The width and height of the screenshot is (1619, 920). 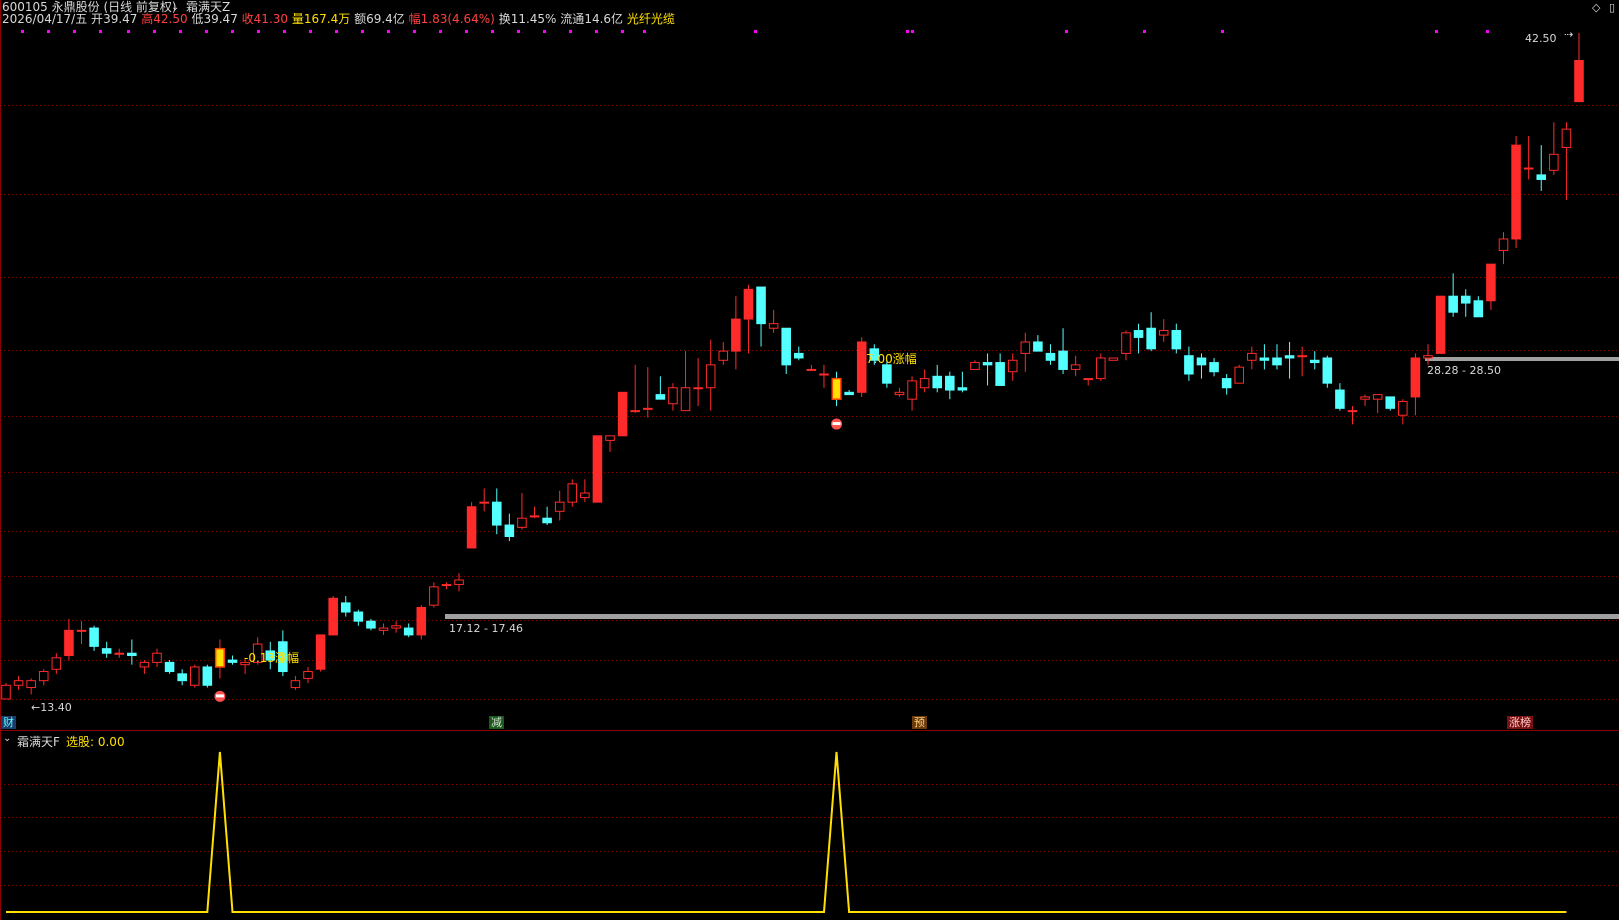 What do you see at coordinates (1612, 7) in the screenshot?
I see `window-icon: ▯` at bounding box center [1612, 7].